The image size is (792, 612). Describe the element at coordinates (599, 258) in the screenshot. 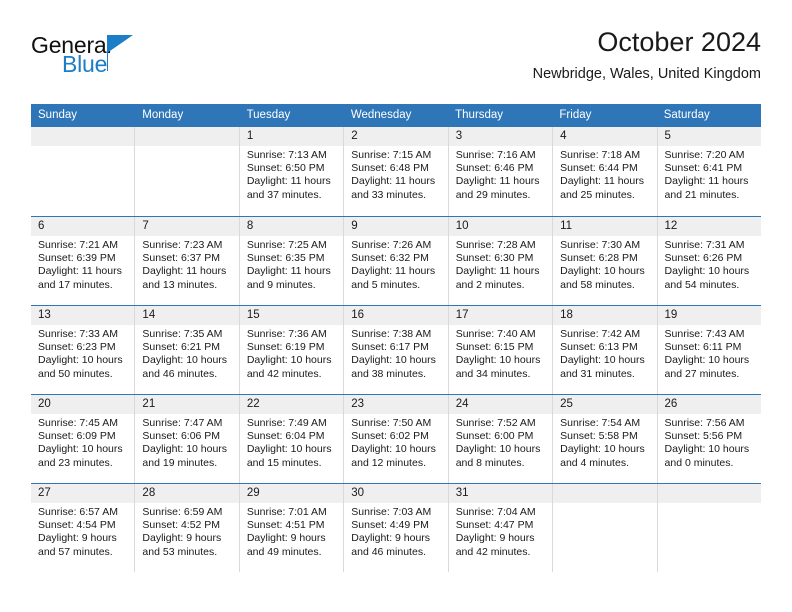

I see `sunset-text: Sunset: 6:28 PM` at that location.